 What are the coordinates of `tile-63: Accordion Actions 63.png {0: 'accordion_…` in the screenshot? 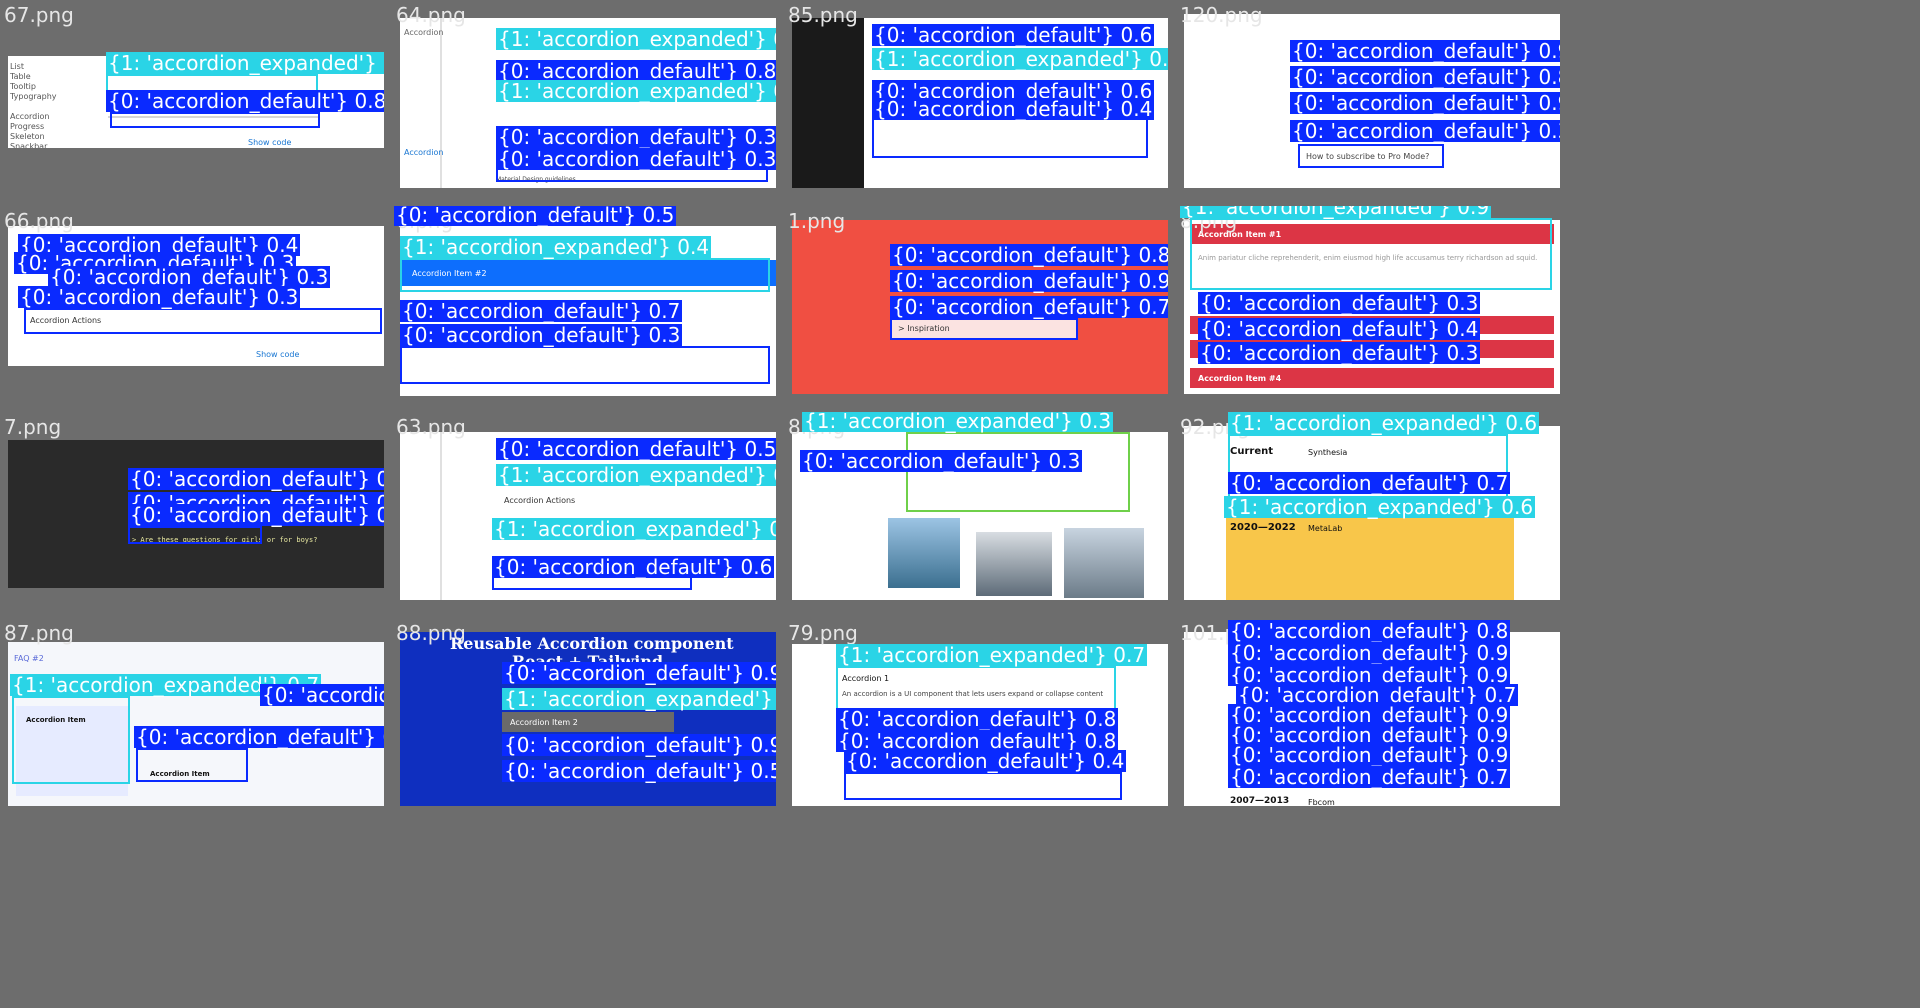 It's located at (584, 511).